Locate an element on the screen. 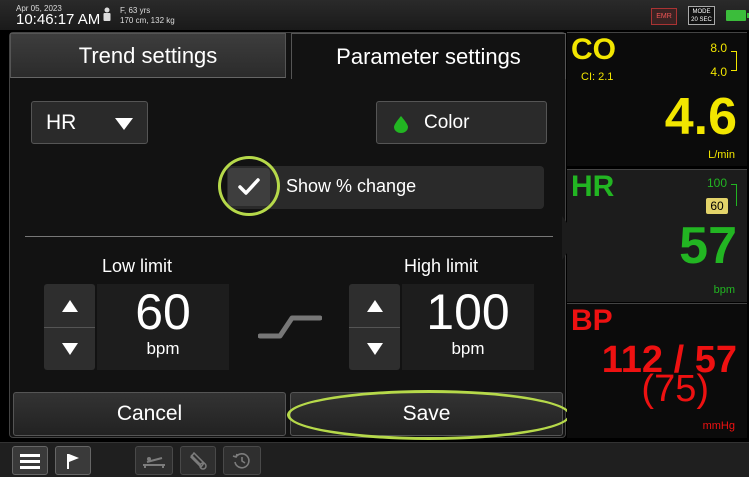 The height and width of the screenshot is (477, 749). patient-demographics: F, 63 yrs is located at coordinates (135, 10).